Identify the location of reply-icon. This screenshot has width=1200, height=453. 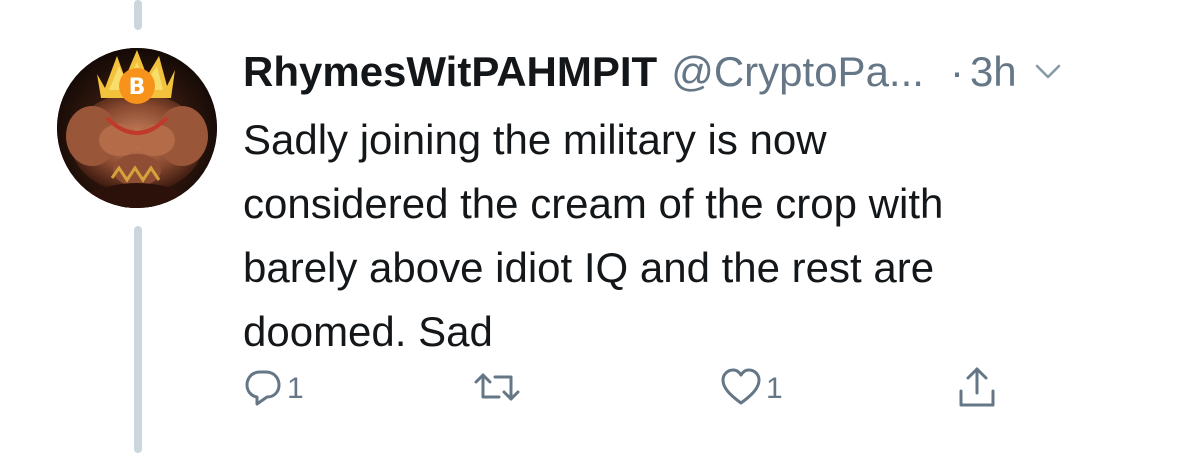
(263, 389).